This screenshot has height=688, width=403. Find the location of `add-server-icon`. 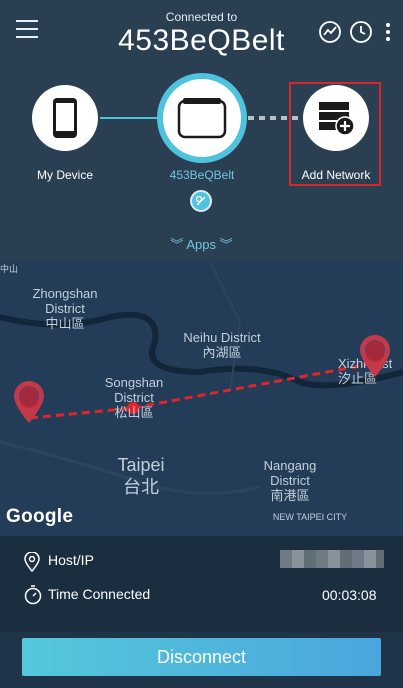

add-server-icon is located at coordinates (337, 119).